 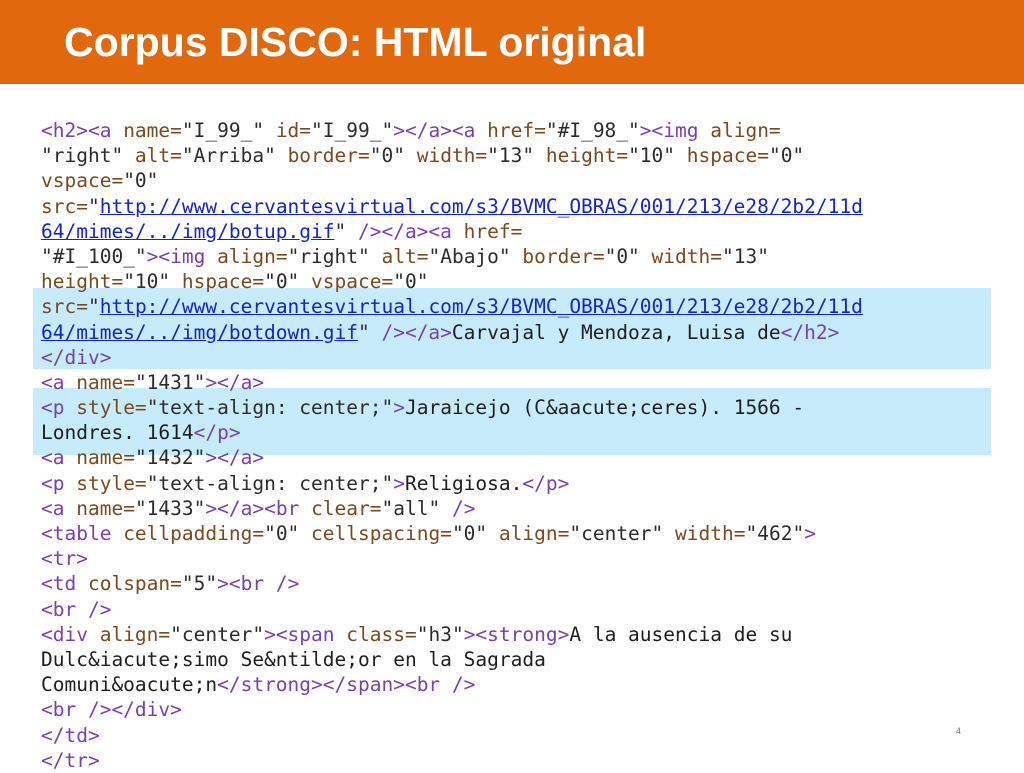 What do you see at coordinates (452, 583) in the screenshot?
I see `code-line: <td colspan="5"><br />` at bounding box center [452, 583].